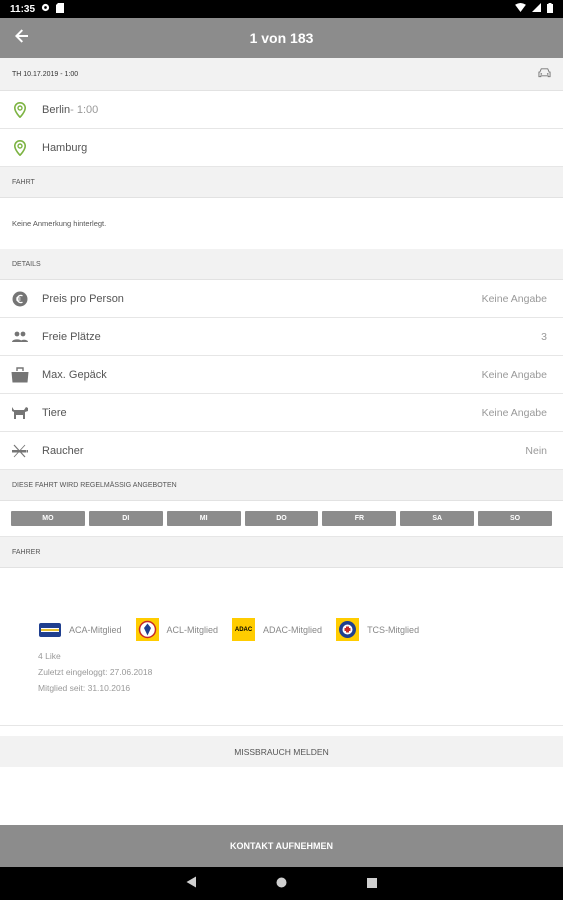 This screenshot has height=900, width=563. What do you see at coordinates (20, 413) in the screenshot?
I see `pet-icon` at bounding box center [20, 413].